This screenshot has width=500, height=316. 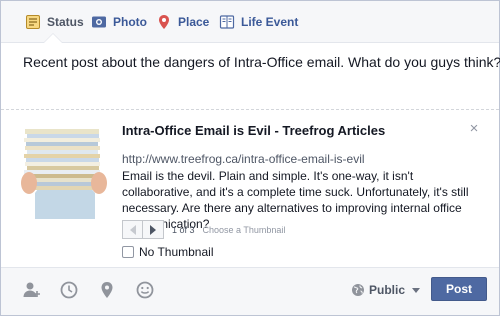 What do you see at coordinates (227, 21) in the screenshot?
I see `life-event-icon` at bounding box center [227, 21].